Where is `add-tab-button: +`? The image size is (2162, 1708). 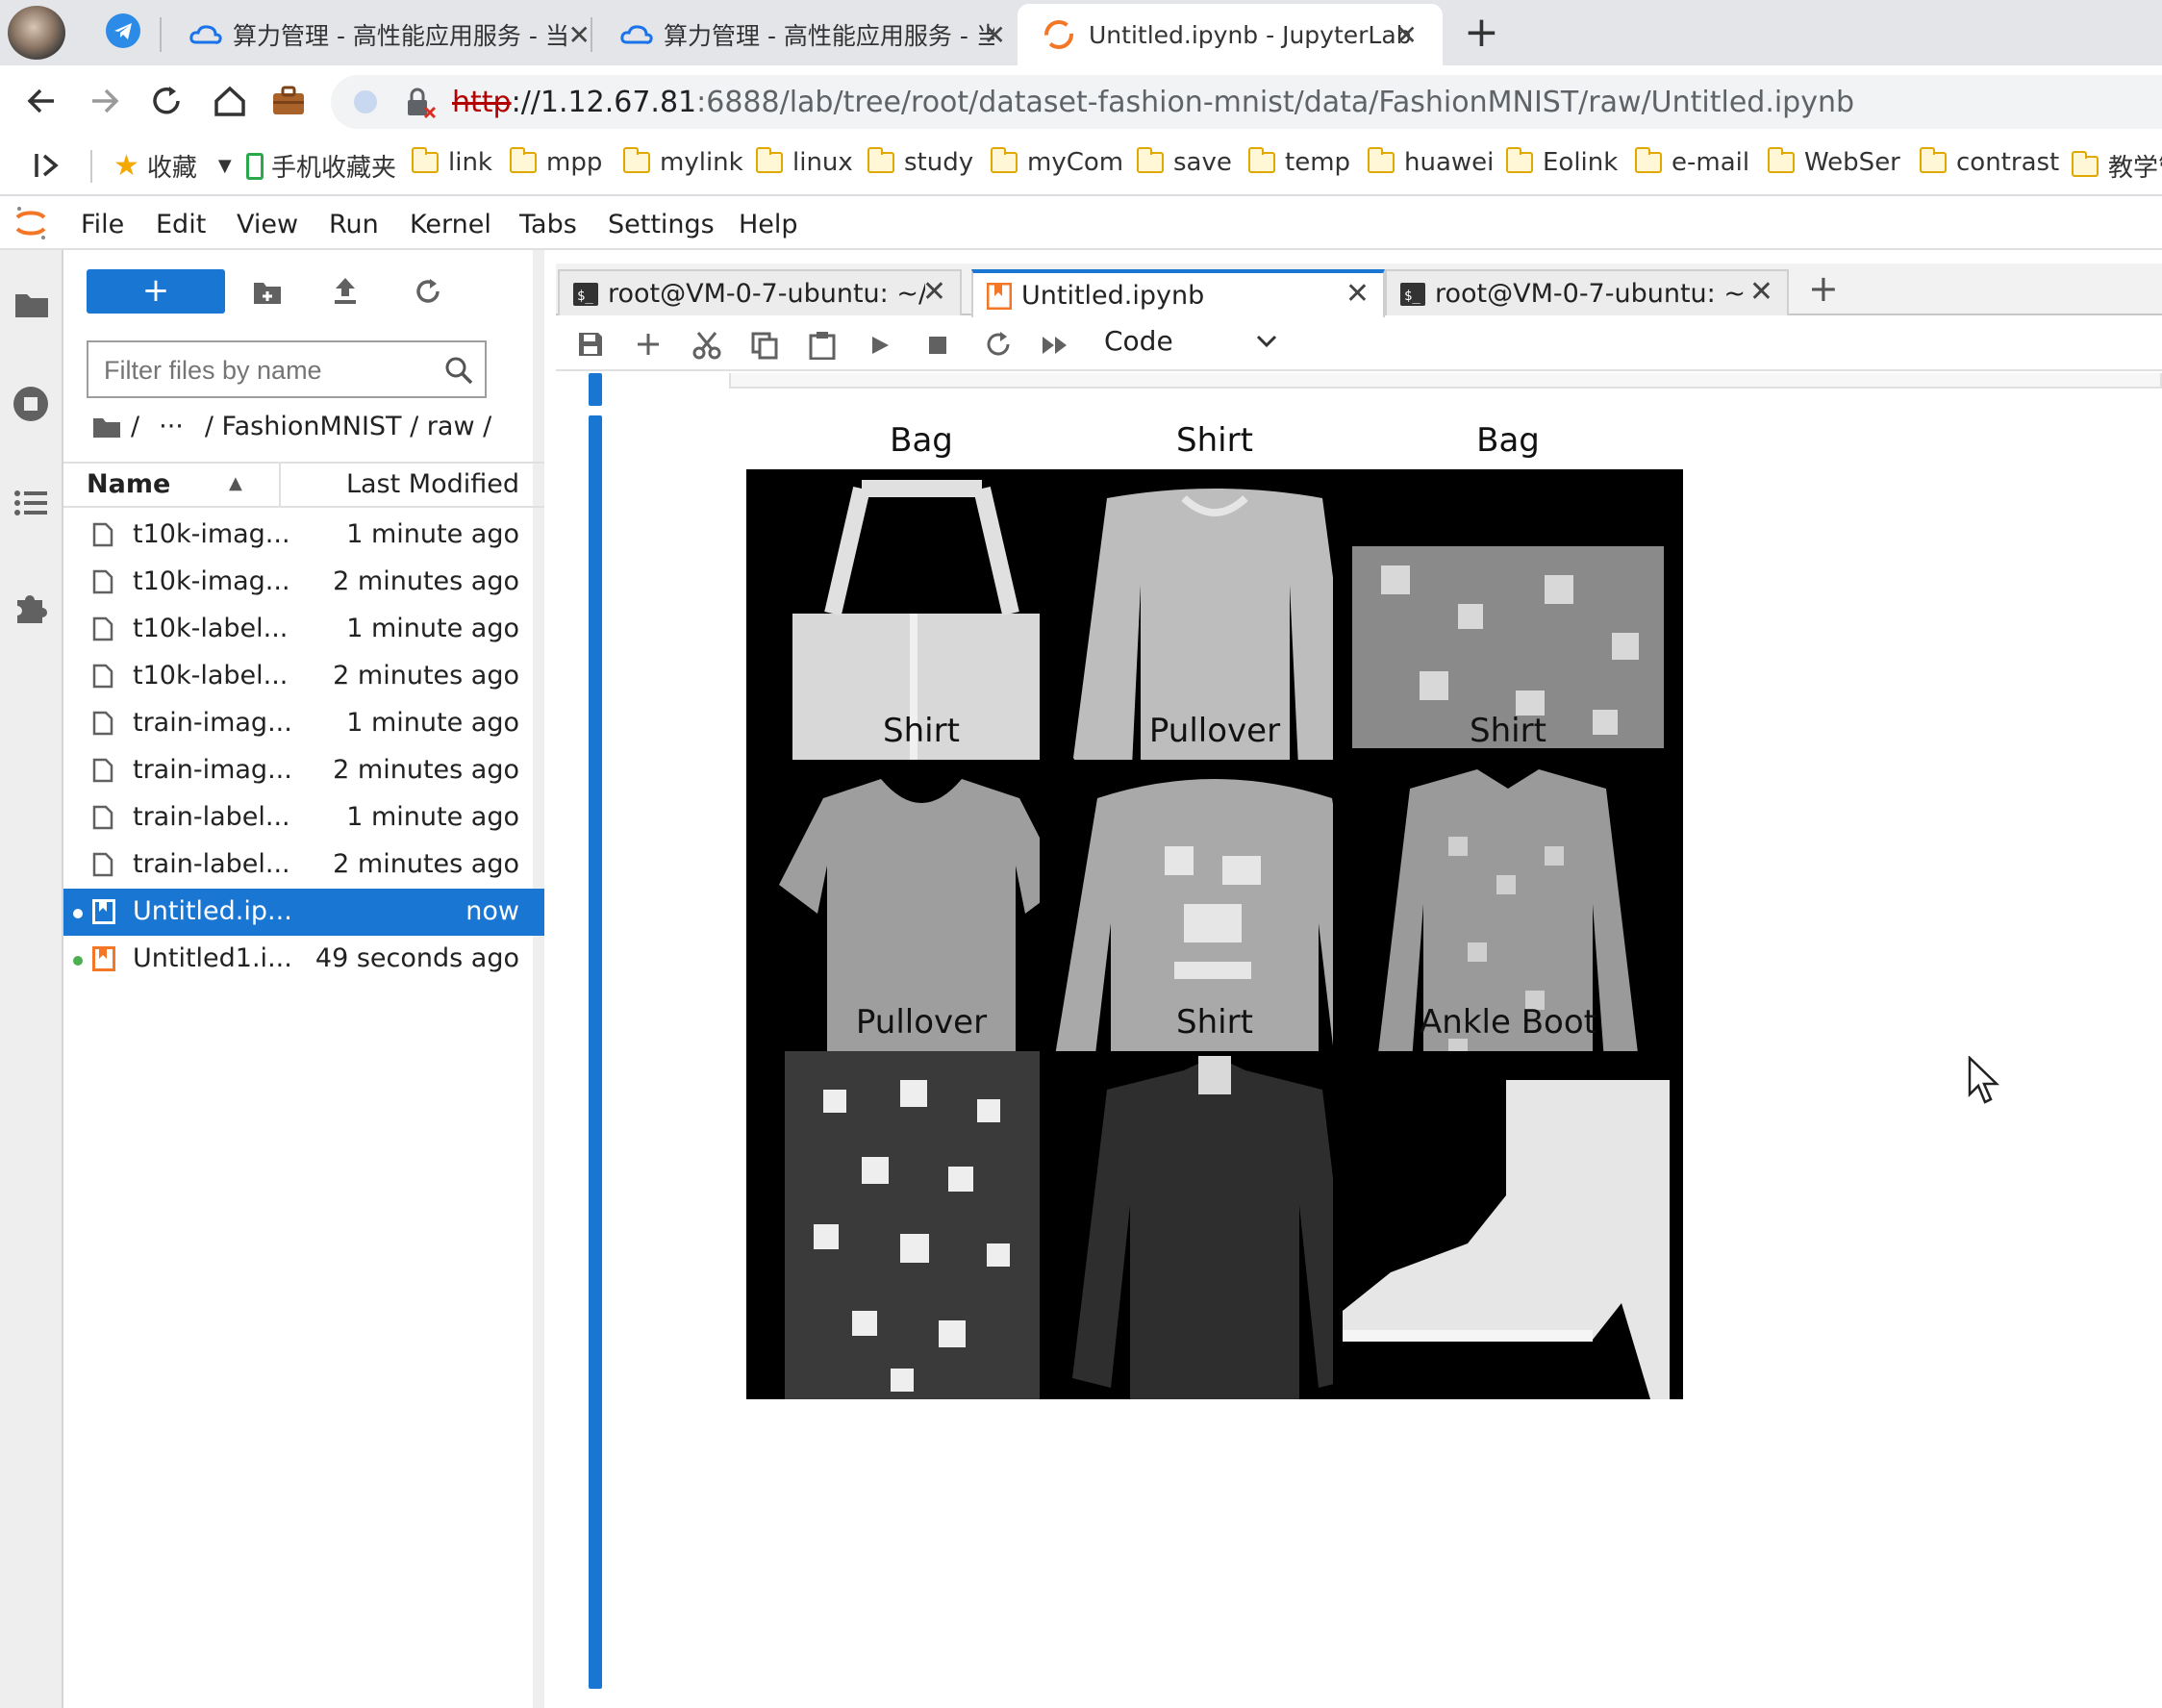
add-tab-button: + is located at coordinates (1824, 288).